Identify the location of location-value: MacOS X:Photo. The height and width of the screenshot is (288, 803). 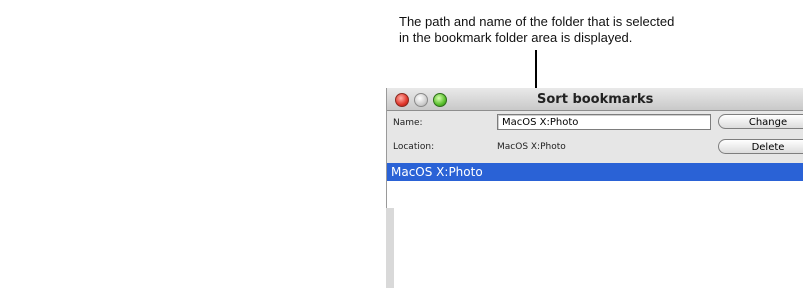
(531, 147).